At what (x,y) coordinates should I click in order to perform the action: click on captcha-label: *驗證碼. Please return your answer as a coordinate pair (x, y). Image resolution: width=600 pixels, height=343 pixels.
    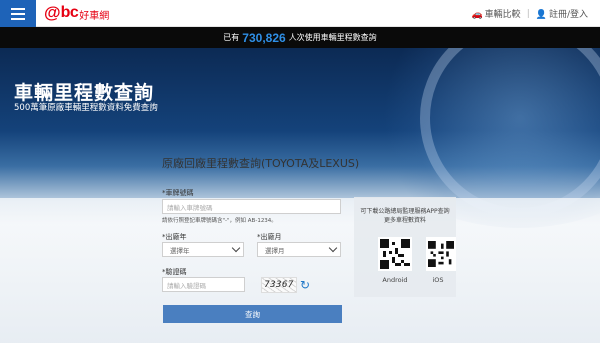
    Looking at the image, I should click on (174, 272).